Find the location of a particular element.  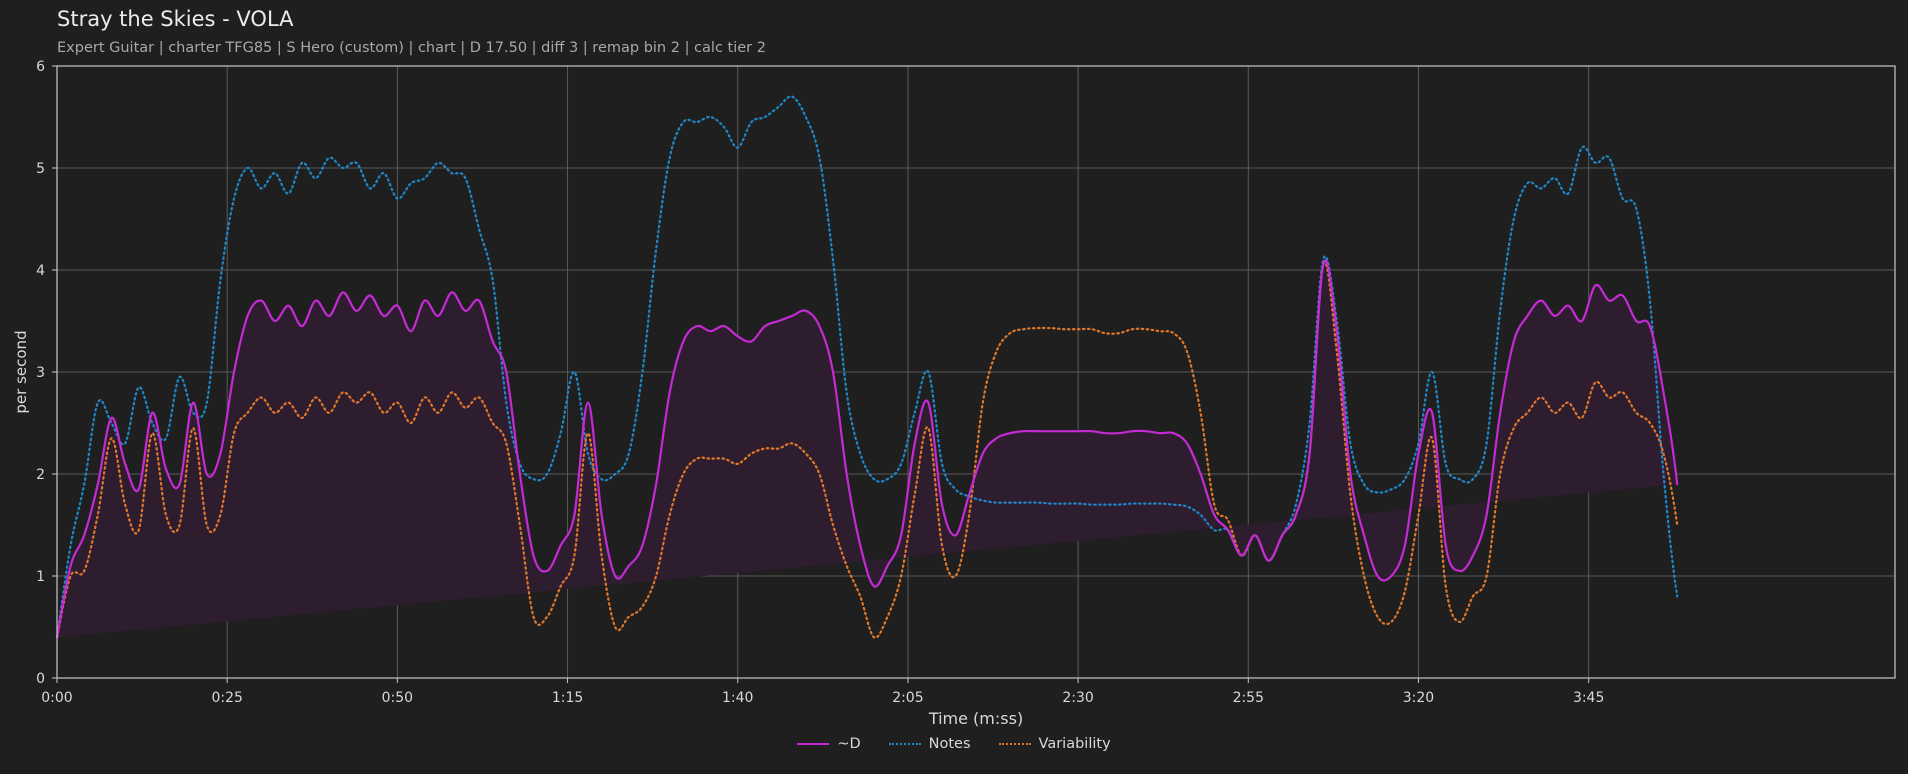

x-tick-label: 3:45 is located at coordinates (1588, 698).